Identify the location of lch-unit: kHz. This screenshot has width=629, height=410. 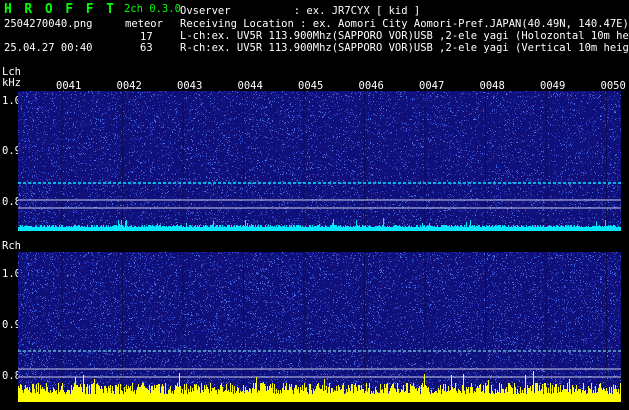
(11, 83).